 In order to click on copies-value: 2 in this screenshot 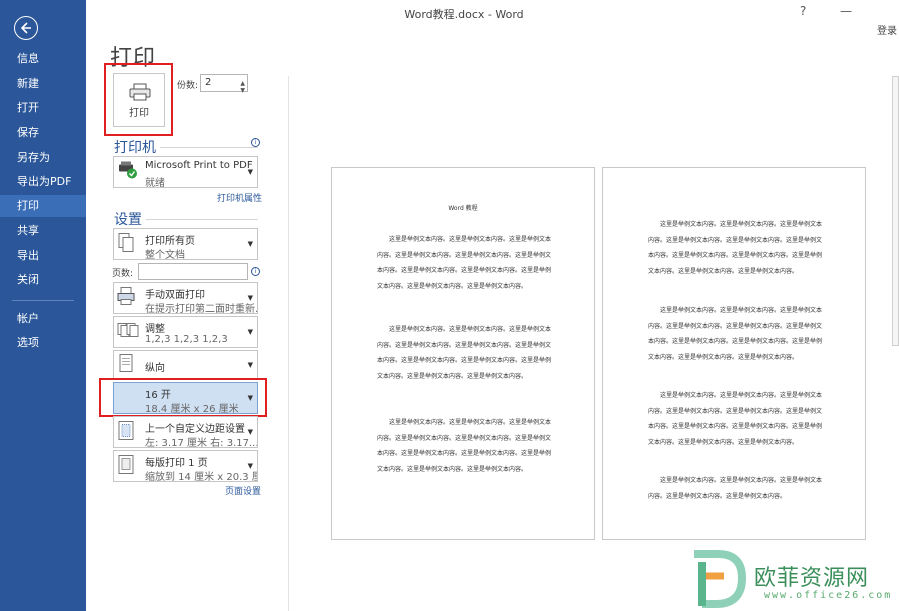, I will do `click(208, 82)`.